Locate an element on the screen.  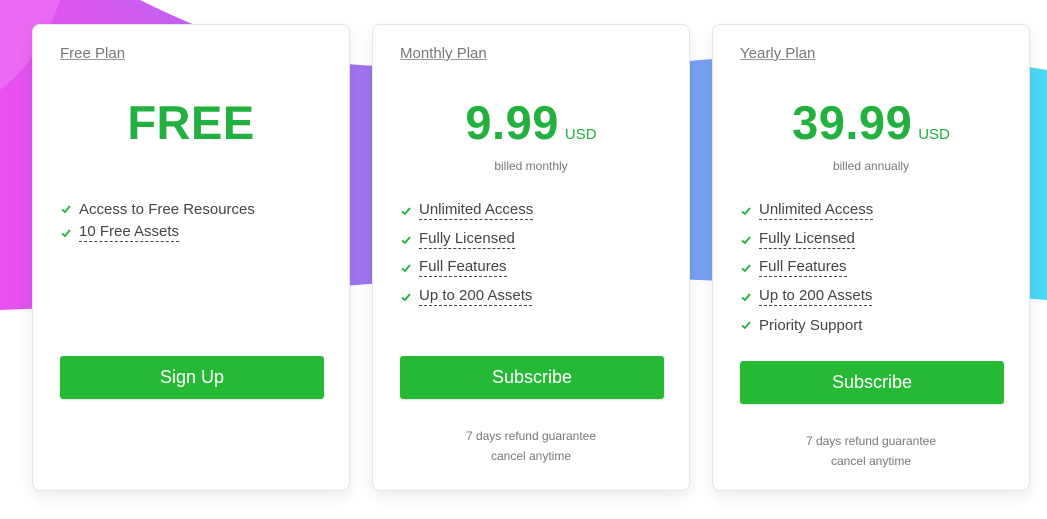
feature-item: Access to Free Resources is located at coordinates (157, 209).